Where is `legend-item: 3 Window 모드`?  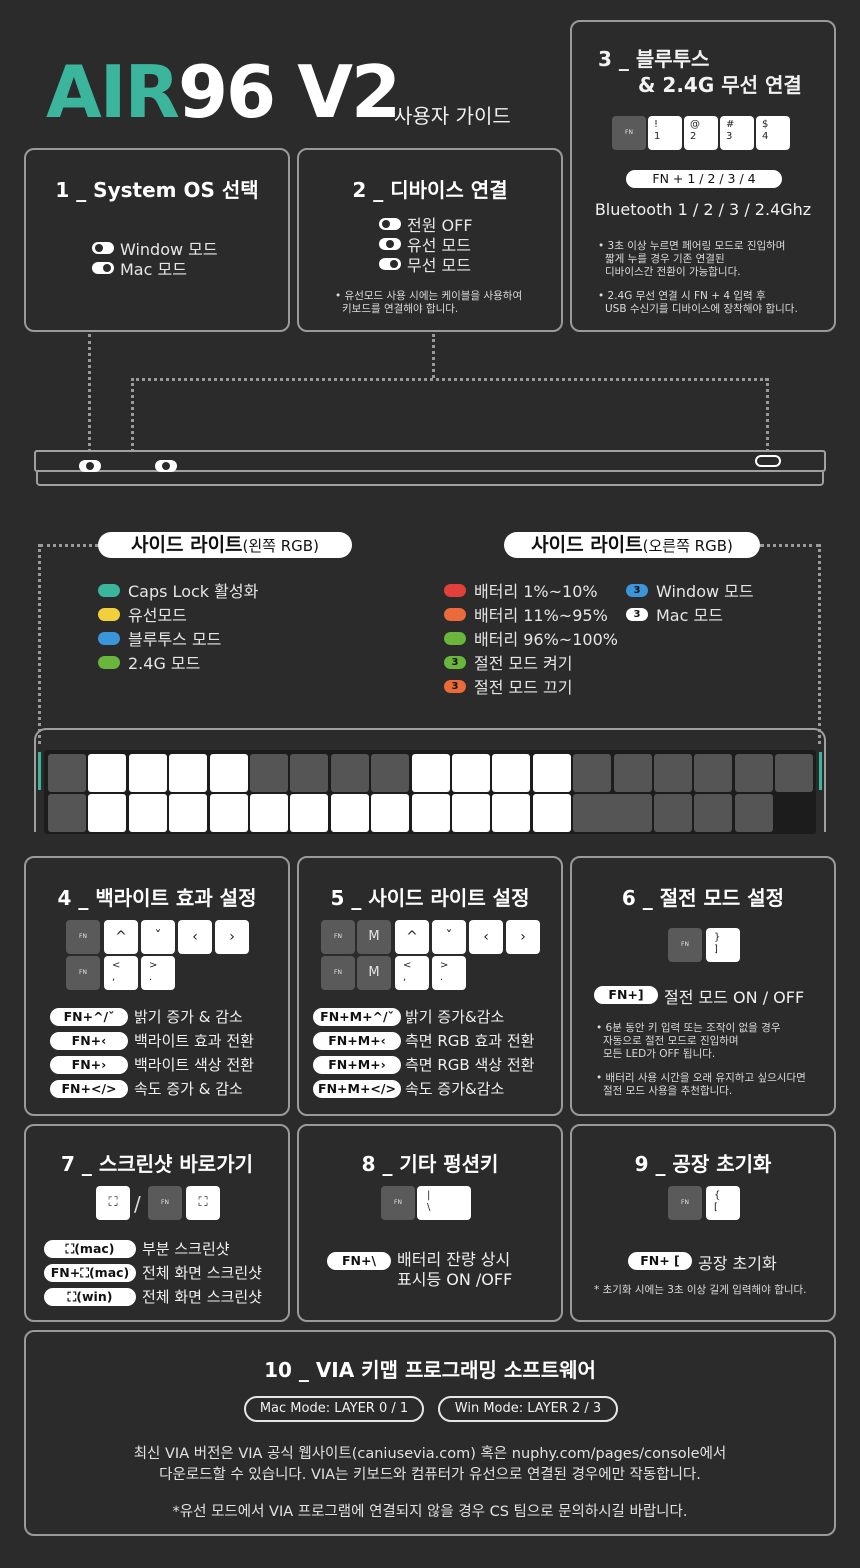
legend-item: 3 Window 모드 is located at coordinates (690, 590).